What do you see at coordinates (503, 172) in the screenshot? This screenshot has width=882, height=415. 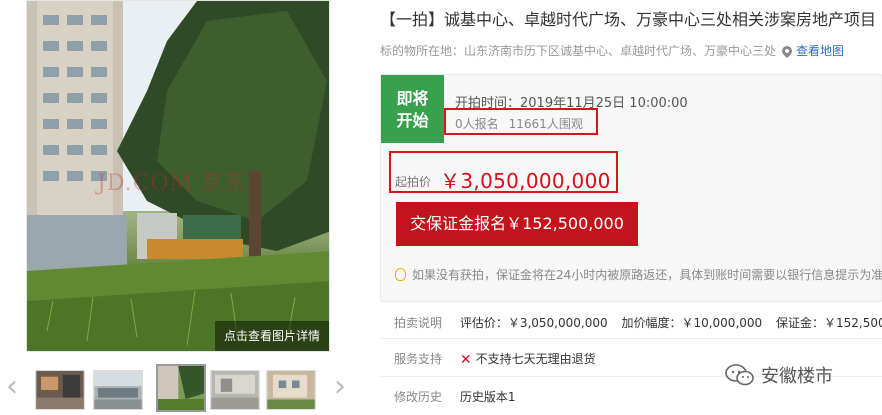 I see `highlight-frame-price` at bounding box center [503, 172].